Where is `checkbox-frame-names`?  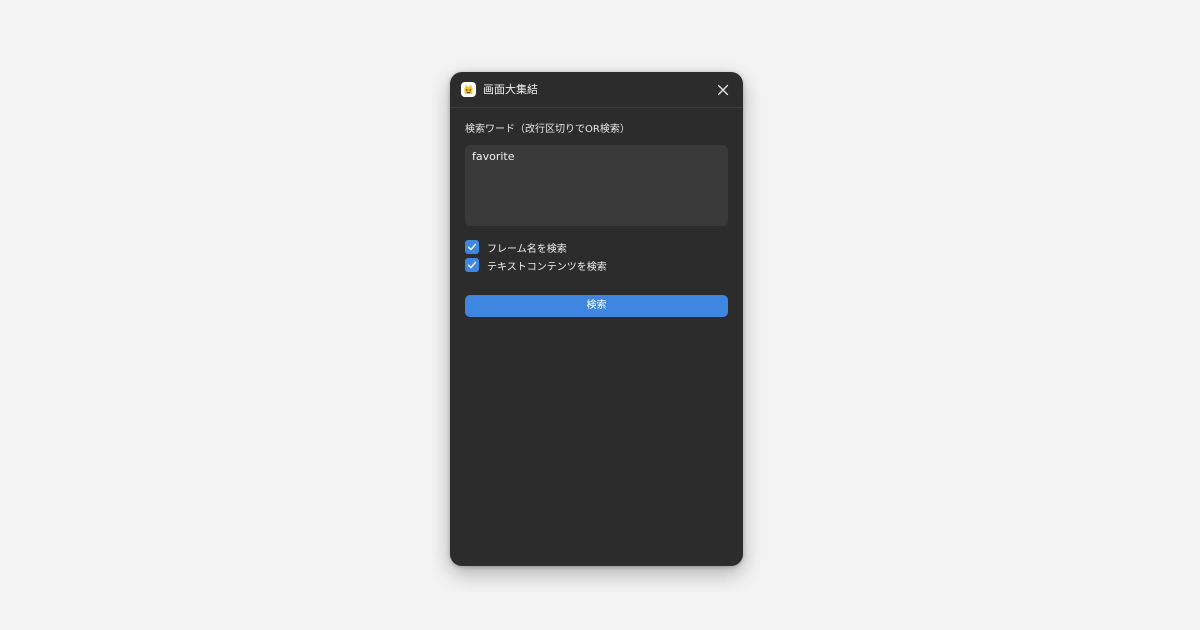 checkbox-frame-names is located at coordinates (472, 247).